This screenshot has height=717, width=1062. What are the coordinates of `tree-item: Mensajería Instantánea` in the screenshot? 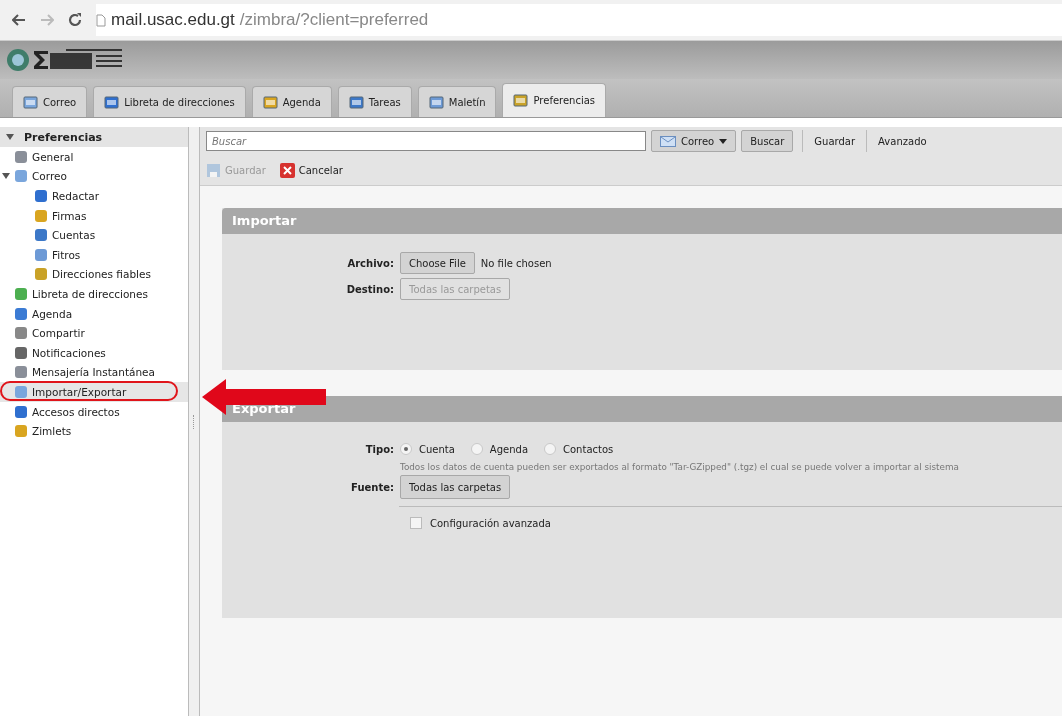 It's located at (94, 372).